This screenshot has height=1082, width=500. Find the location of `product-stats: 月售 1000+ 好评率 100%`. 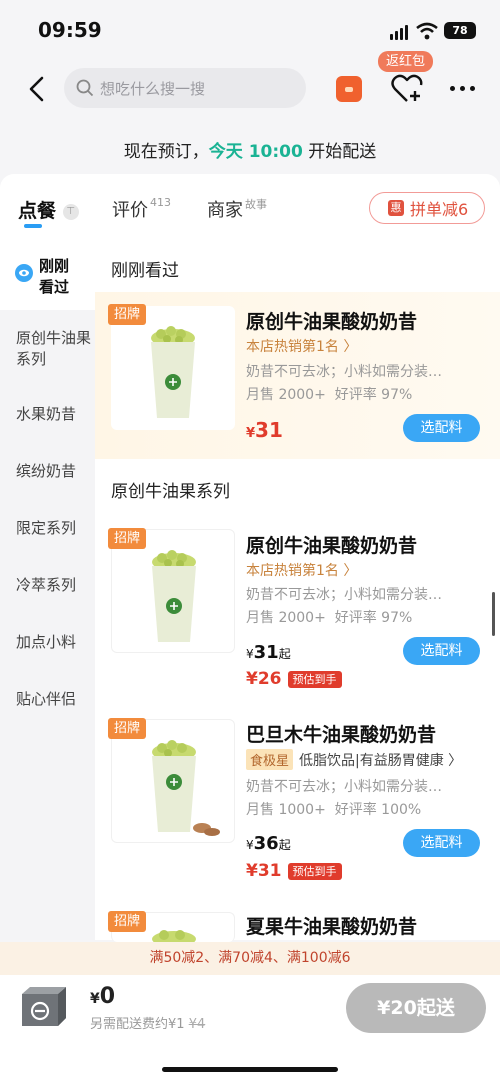

product-stats: 月售 1000+ 好评率 100% is located at coordinates (333, 809).